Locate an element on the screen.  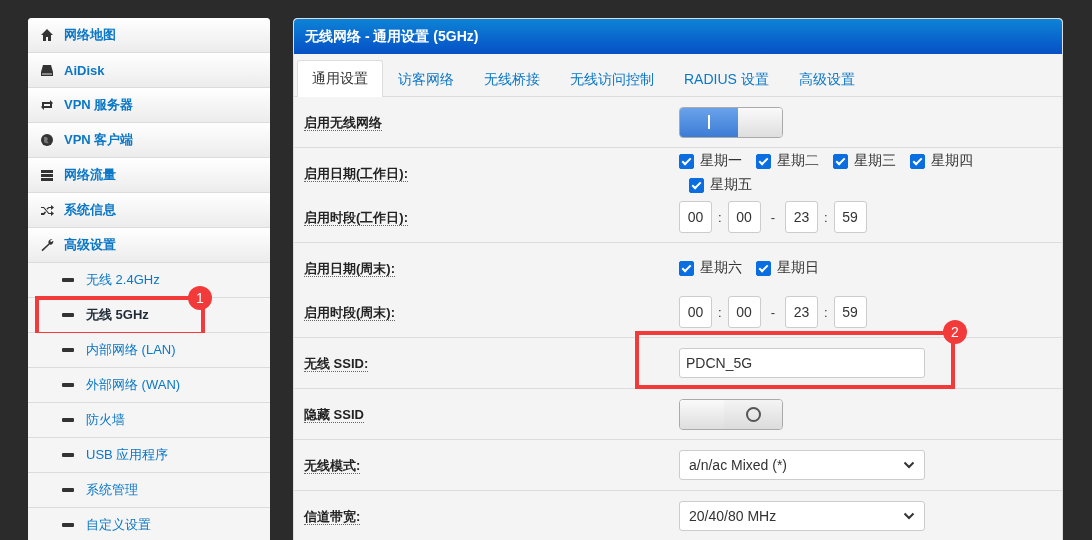
checkbox-label: 星期三 is located at coordinates (875, 161).